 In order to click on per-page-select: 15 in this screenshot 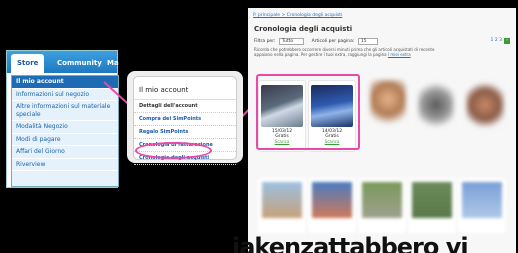, I will do `click(367, 41)`.